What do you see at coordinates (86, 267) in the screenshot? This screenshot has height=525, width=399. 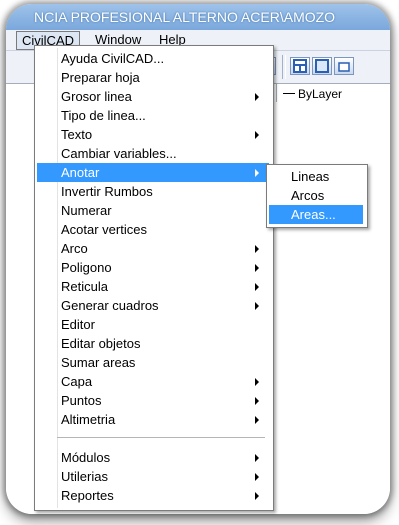 I see `menu-item-label: Poligono` at bounding box center [86, 267].